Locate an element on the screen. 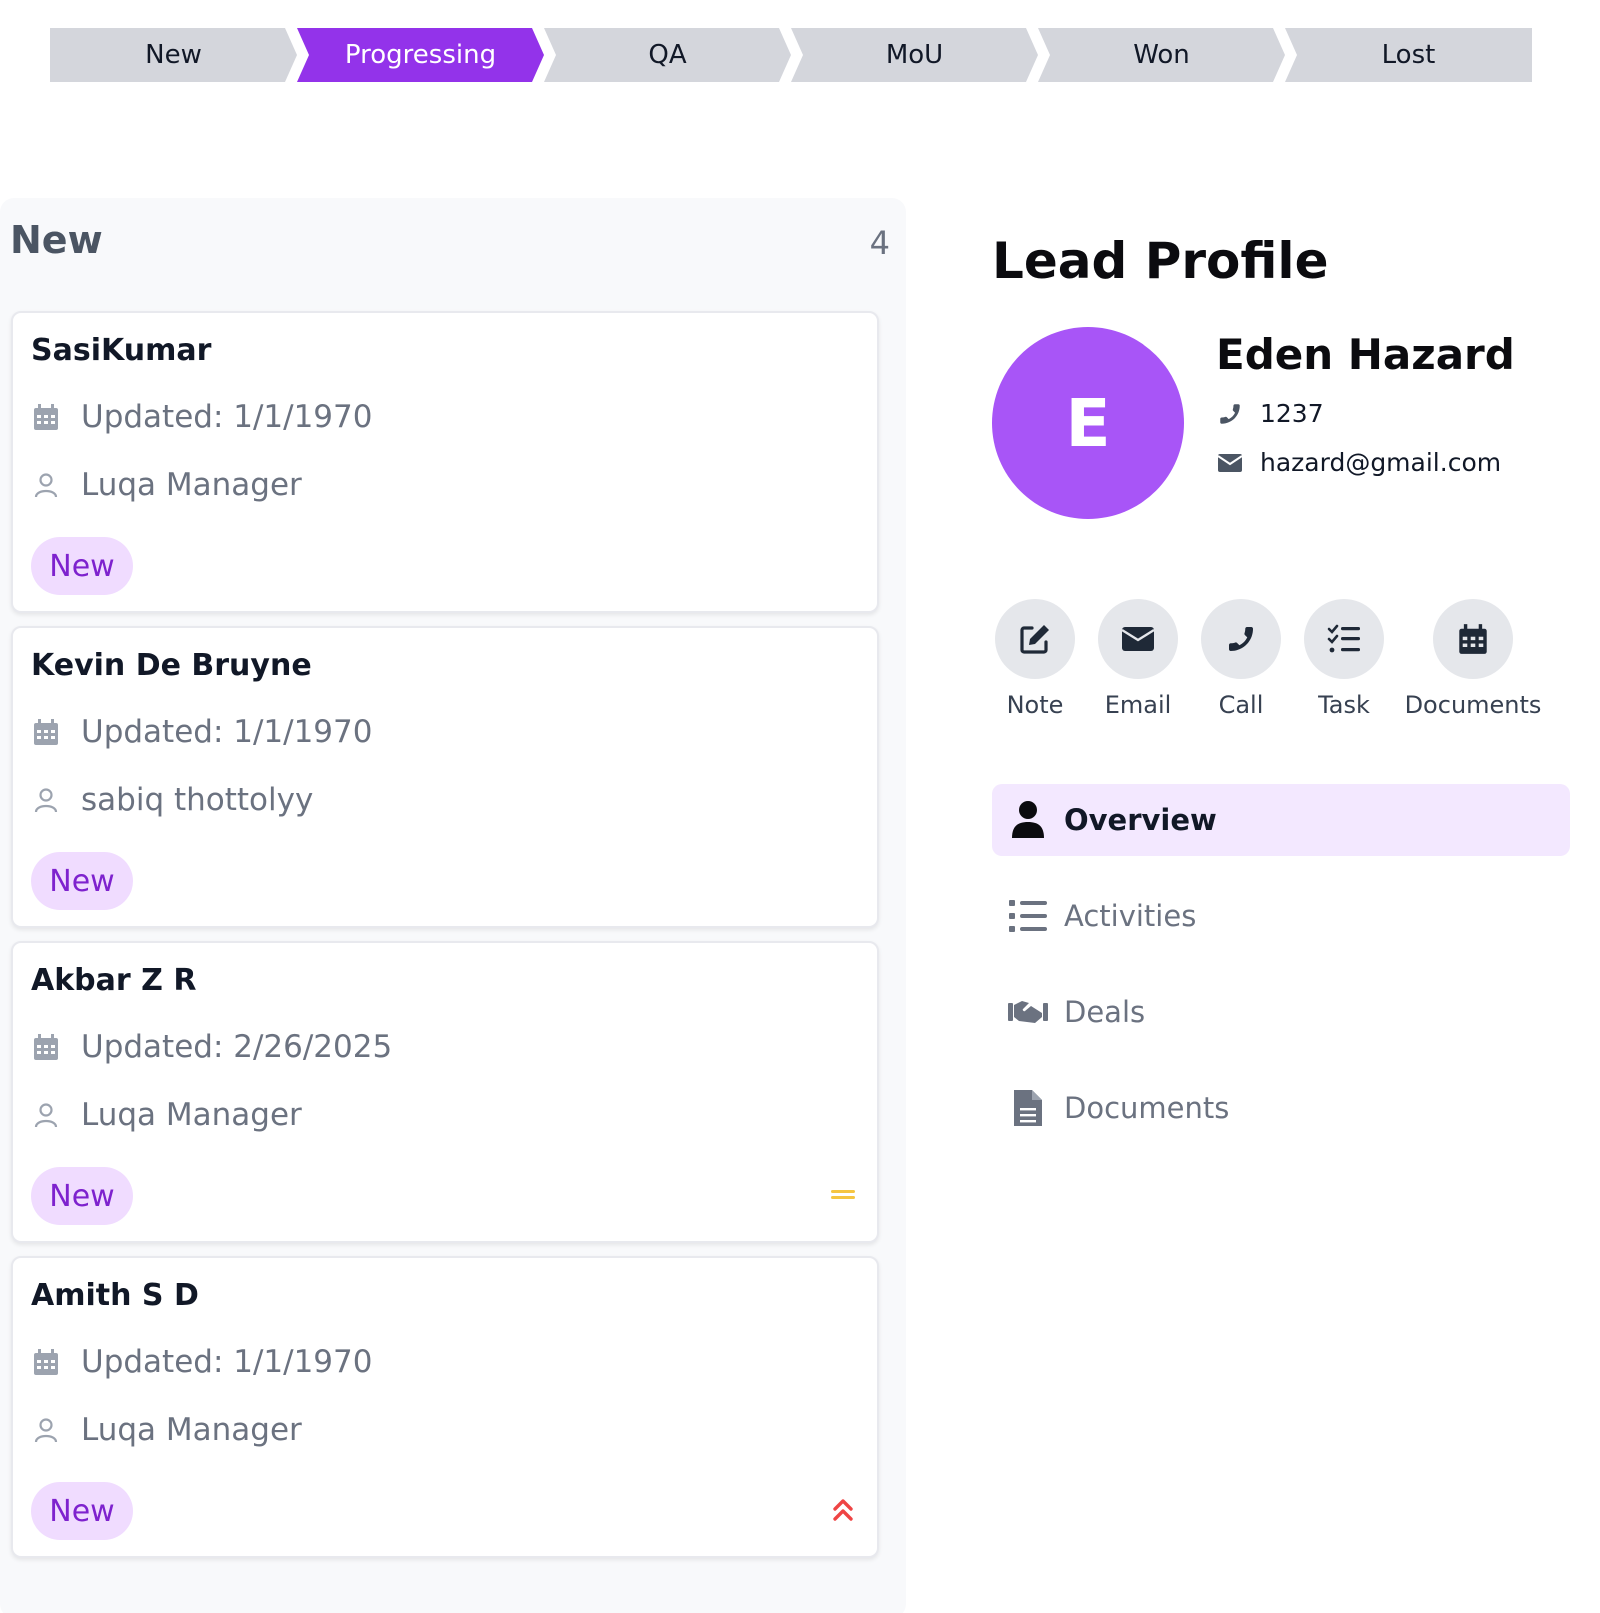  lead-card-owner-text: sabiq thottolyy is located at coordinates (197, 800).